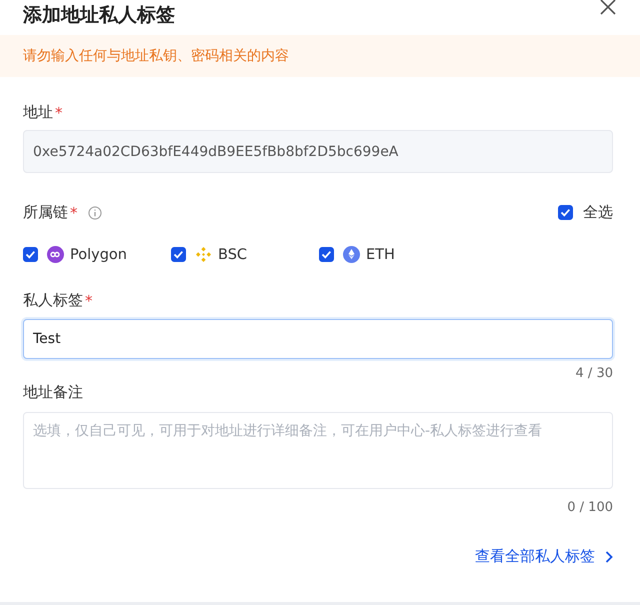  What do you see at coordinates (99, 15) in the screenshot?
I see `dialog-title: 添加地址私人标签` at bounding box center [99, 15].